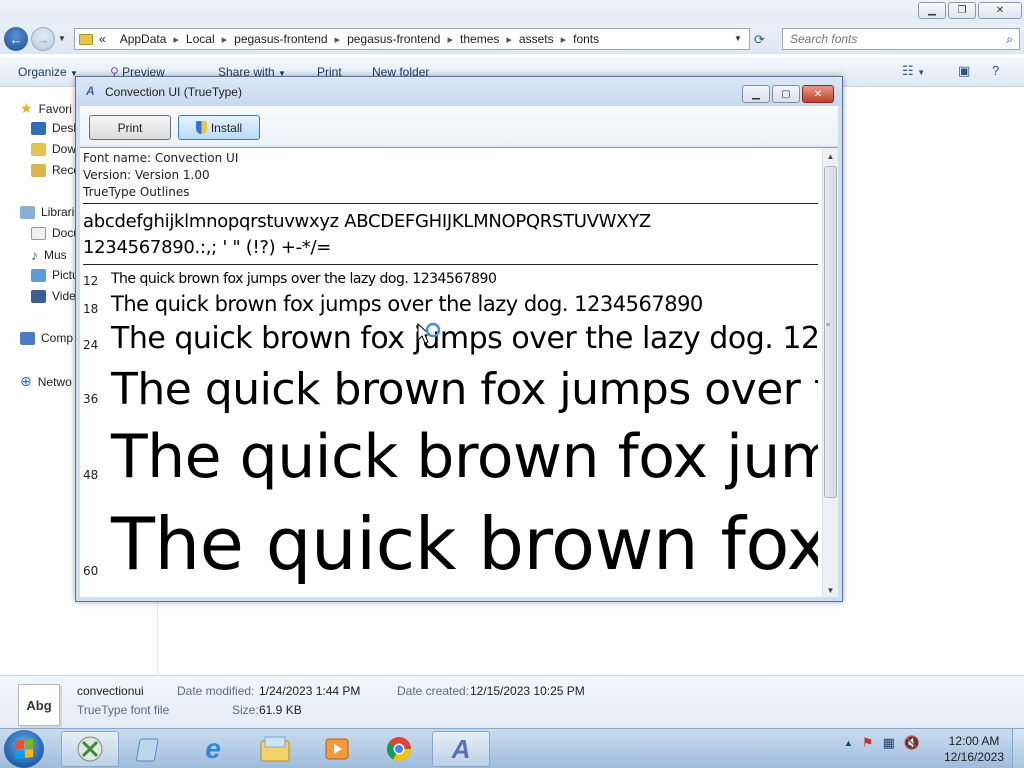 Image resolution: width=1024 pixels, height=768 pixels. What do you see at coordinates (55, 275) in the screenshot?
I see `sidebar-item-pictures: Pictu` at bounding box center [55, 275].